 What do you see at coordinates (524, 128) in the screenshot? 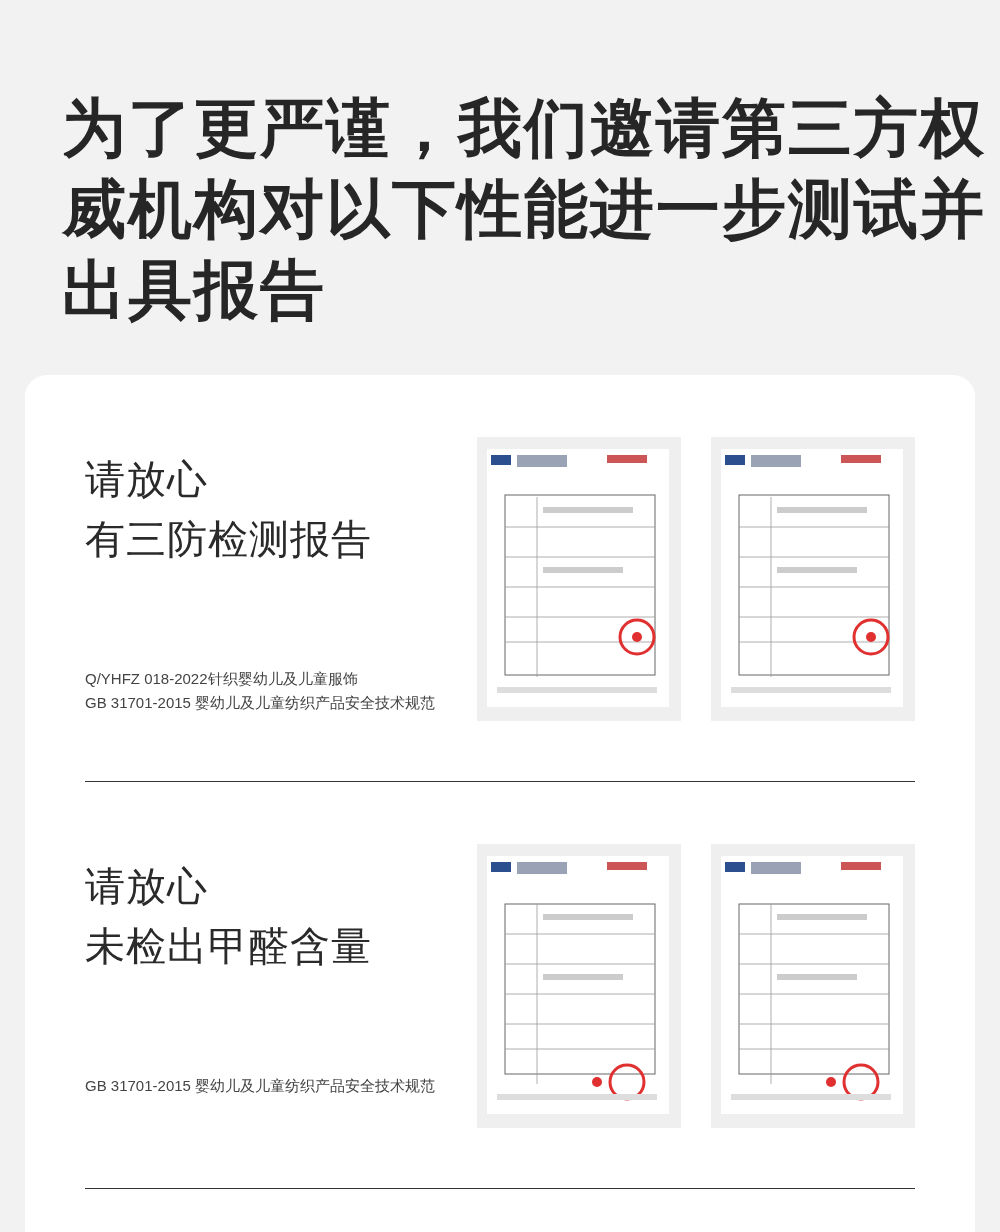
I see `headline: 为了更严谨，我们邀请第三方权` at bounding box center [524, 128].